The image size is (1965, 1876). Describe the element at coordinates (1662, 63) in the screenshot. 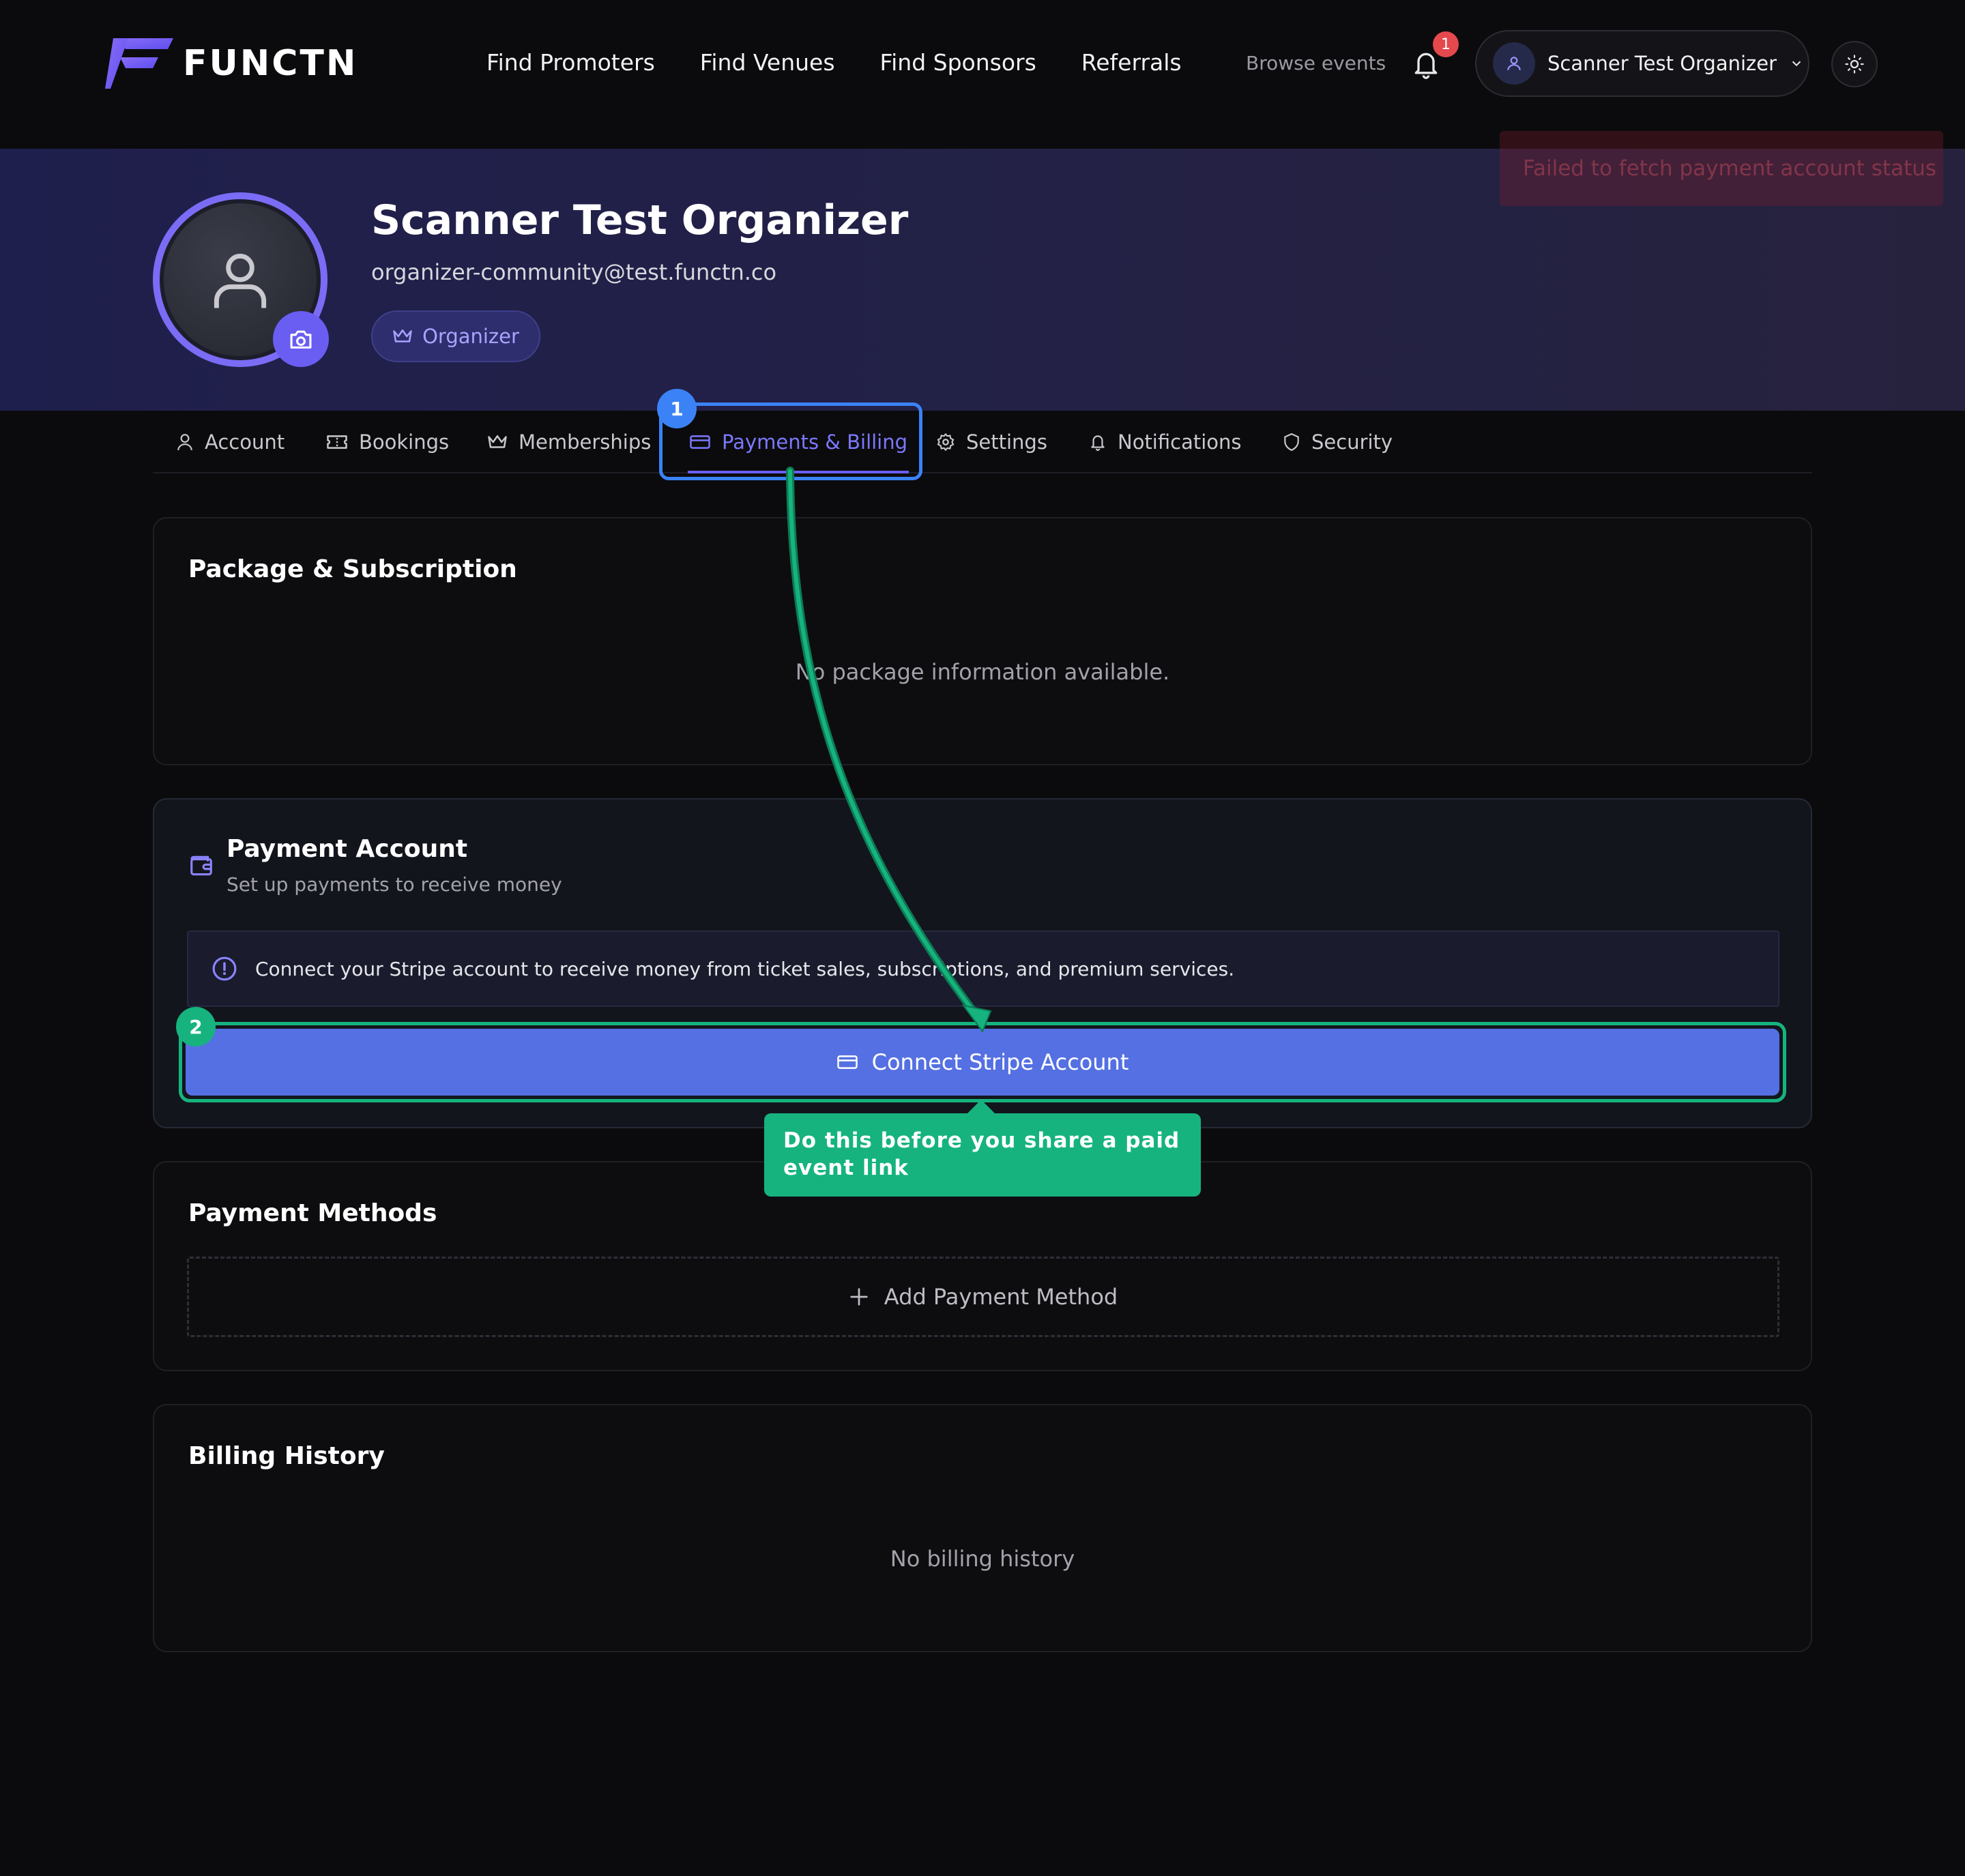

I see `user-menu-name: Scanner Test Organizer` at that location.